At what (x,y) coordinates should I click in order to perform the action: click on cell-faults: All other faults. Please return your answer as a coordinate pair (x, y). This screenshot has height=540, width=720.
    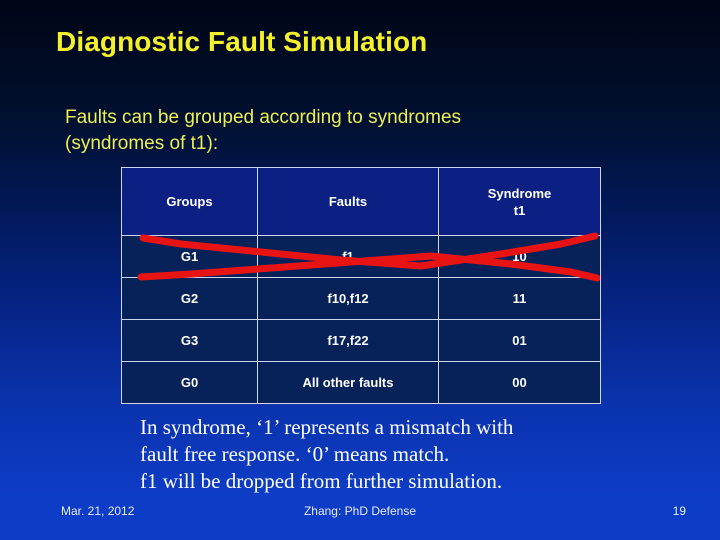
    Looking at the image, I should click on (348, 382).